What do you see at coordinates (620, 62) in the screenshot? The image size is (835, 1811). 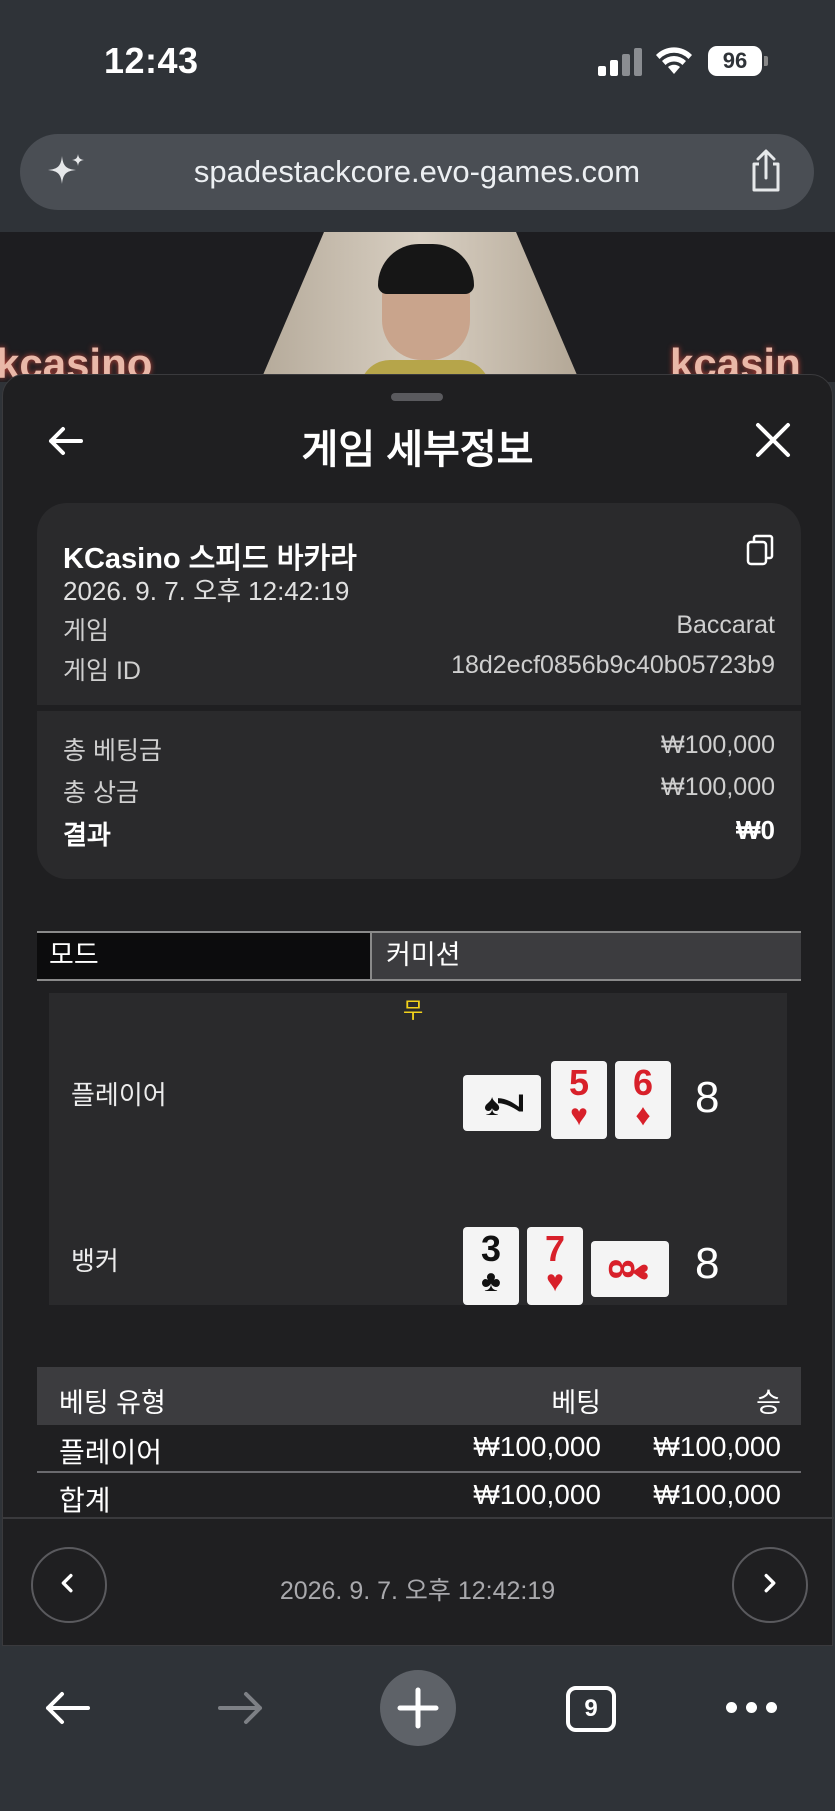 I see `cellular-signal-icon` at bounding box center [620, 62].